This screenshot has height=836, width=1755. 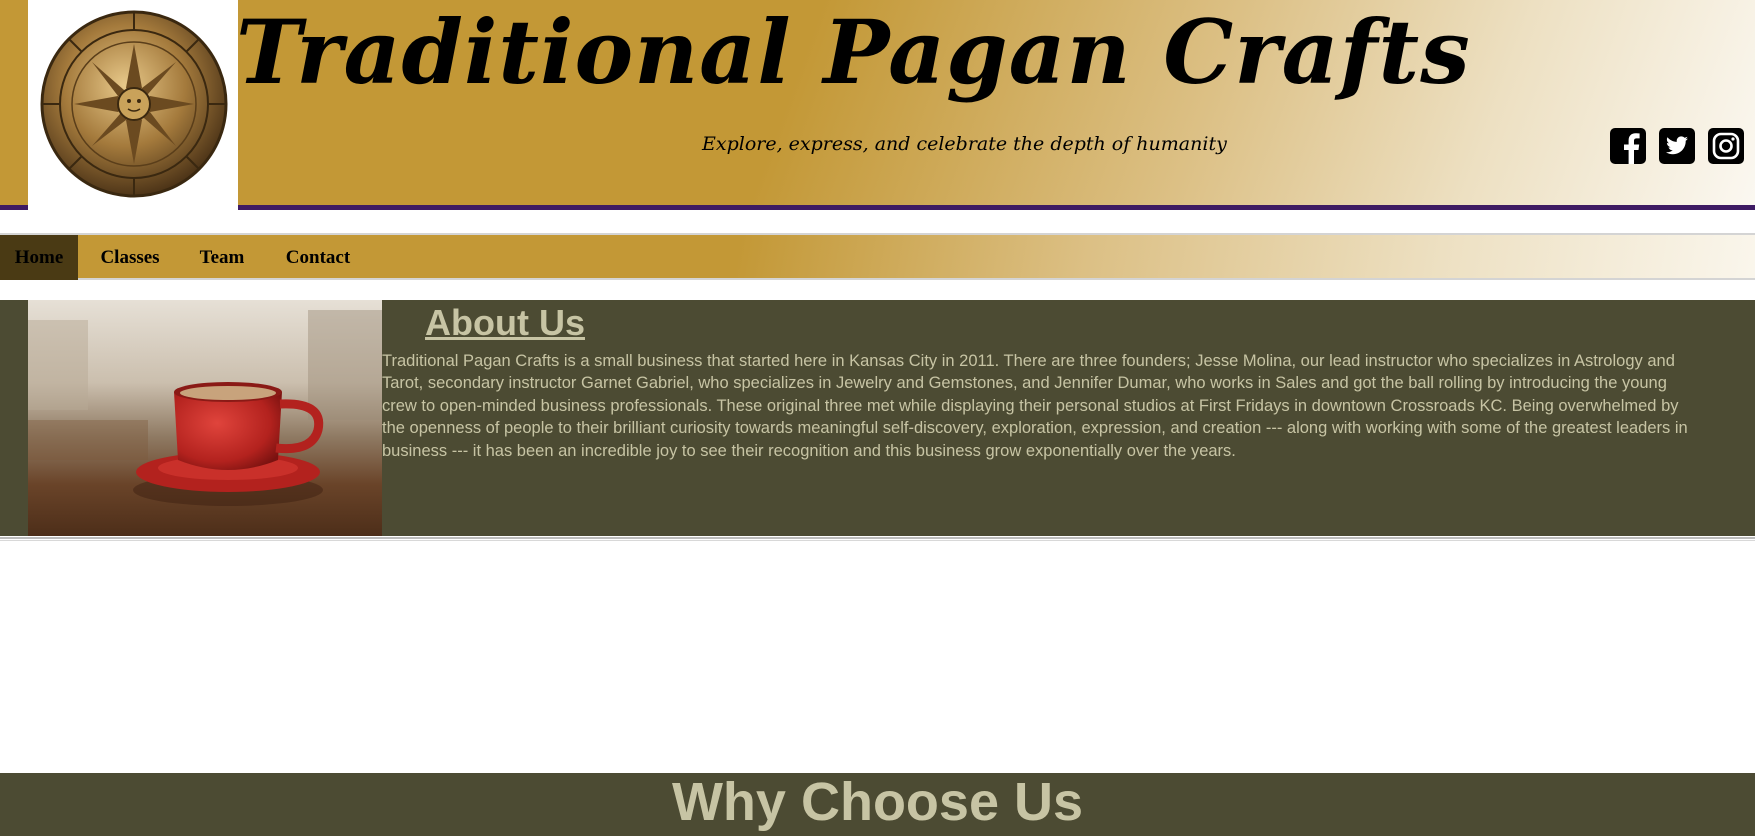 I want to click on main-nav: Home Classes Team Contact, so click(x=877, y=257).